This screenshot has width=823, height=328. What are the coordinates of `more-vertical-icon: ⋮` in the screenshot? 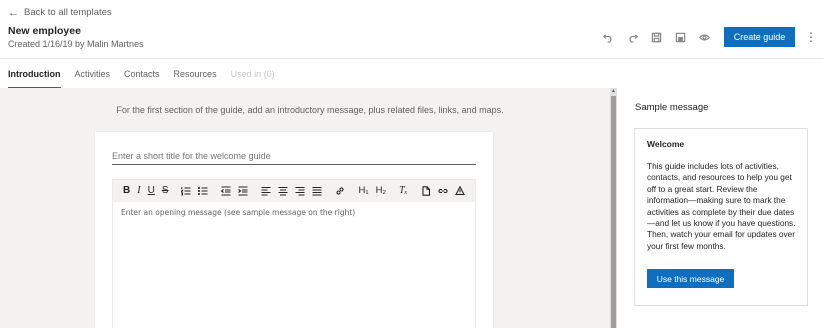 It's located at (811, 37).